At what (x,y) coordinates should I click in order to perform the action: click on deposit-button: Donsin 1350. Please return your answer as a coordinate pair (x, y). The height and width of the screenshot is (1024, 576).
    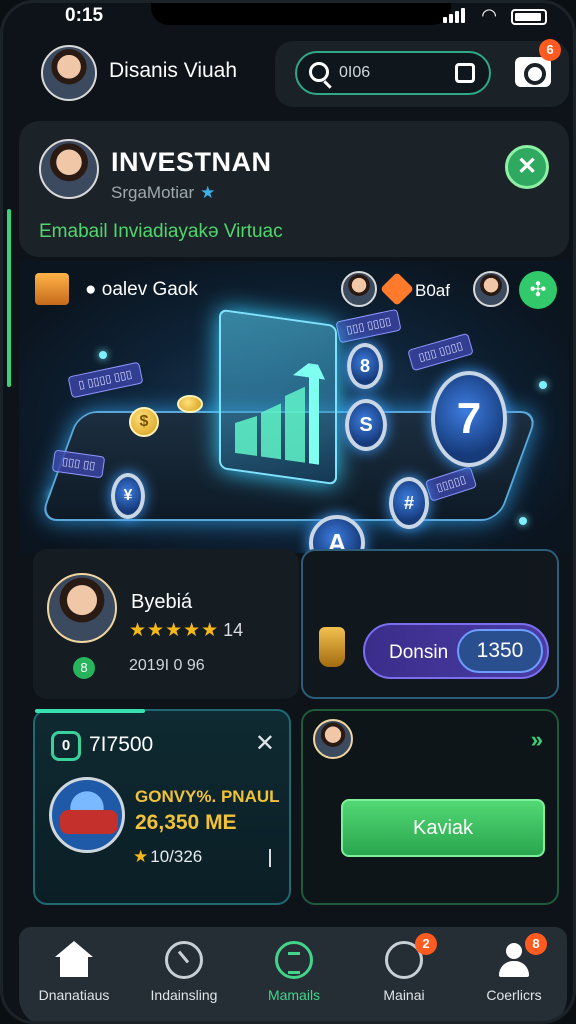
    Looking at the image, I should click on (456, 651).